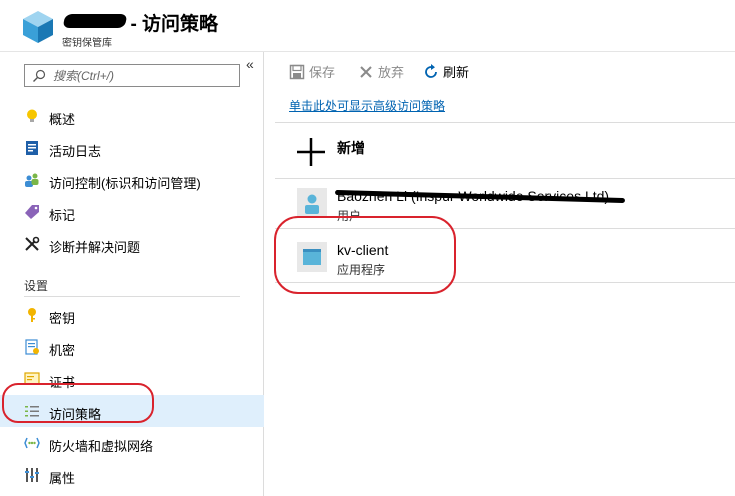 Image resolution: width=735 pixels, height=496 pixels. What do you see at coordinates (132, 475) in the screenshot?
I see `nav-item-properties: 属性` at bounding box center [132, 475].